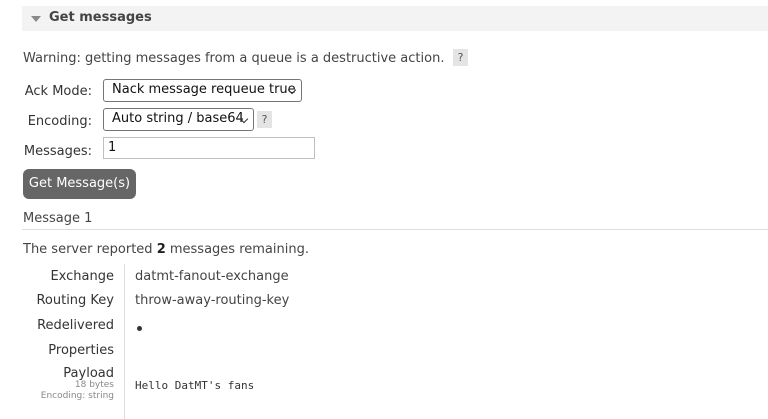 This screenshot has width=768, height=419. What do you see at coordinates (77, 396) in the screenshot?
I see `payload-encoding: Encoding: string` at bounding box center [77, 396].